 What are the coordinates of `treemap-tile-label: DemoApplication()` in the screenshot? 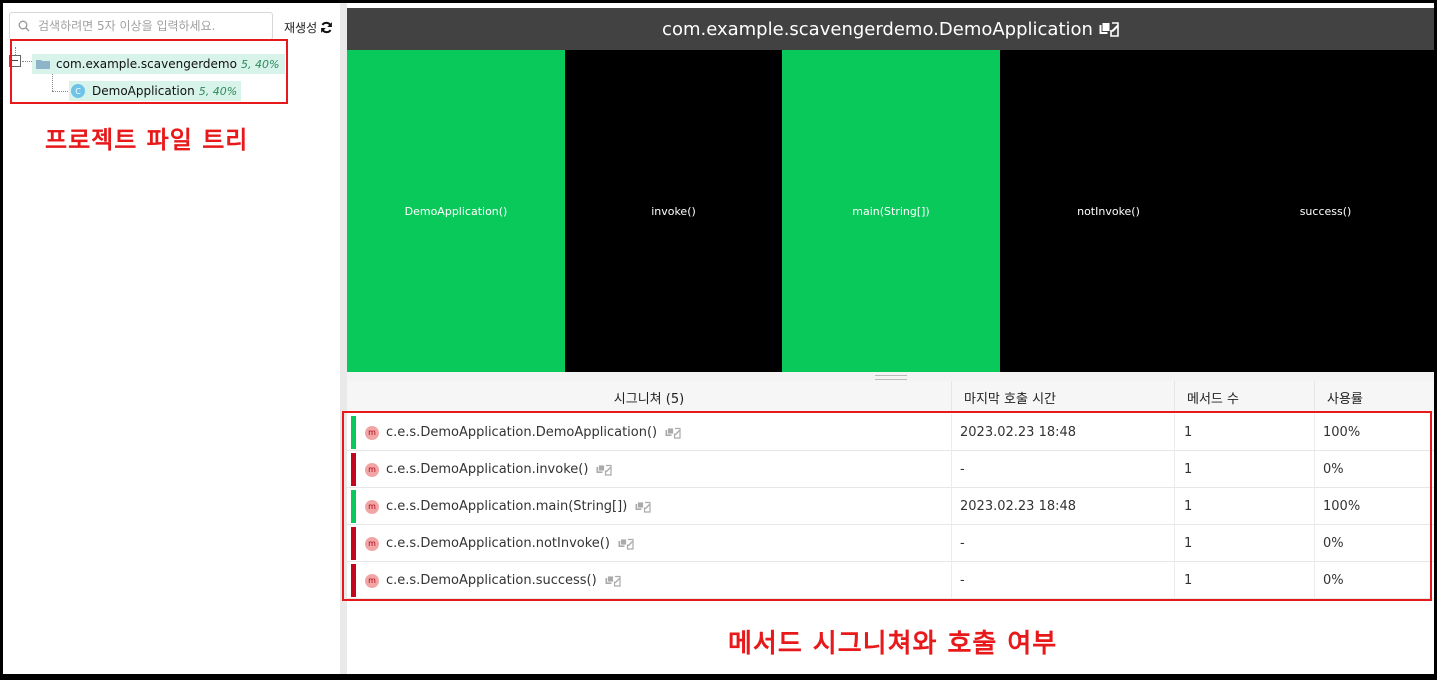 It's located at (456, 211).